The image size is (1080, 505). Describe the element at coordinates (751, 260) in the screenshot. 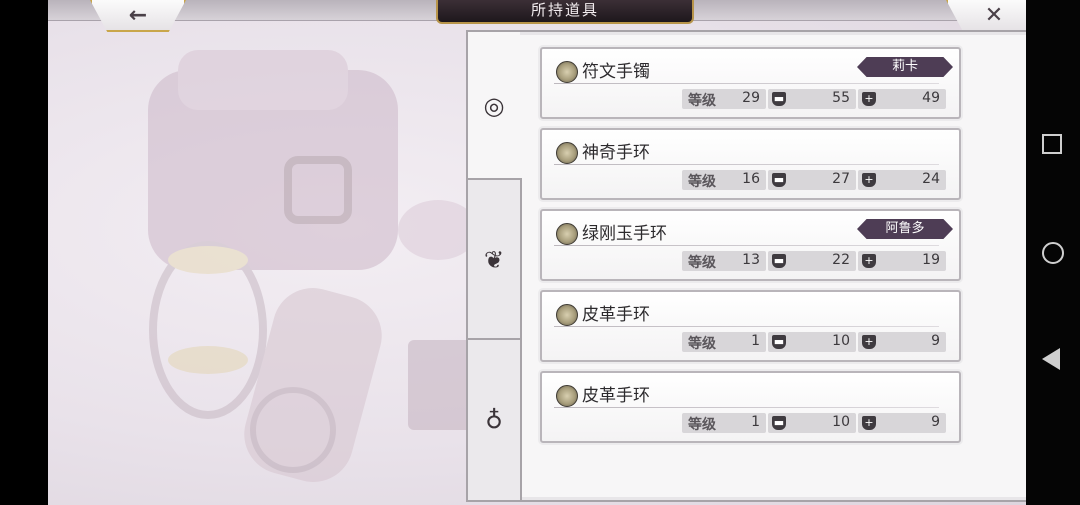

I see `level-value: 13` at that location.